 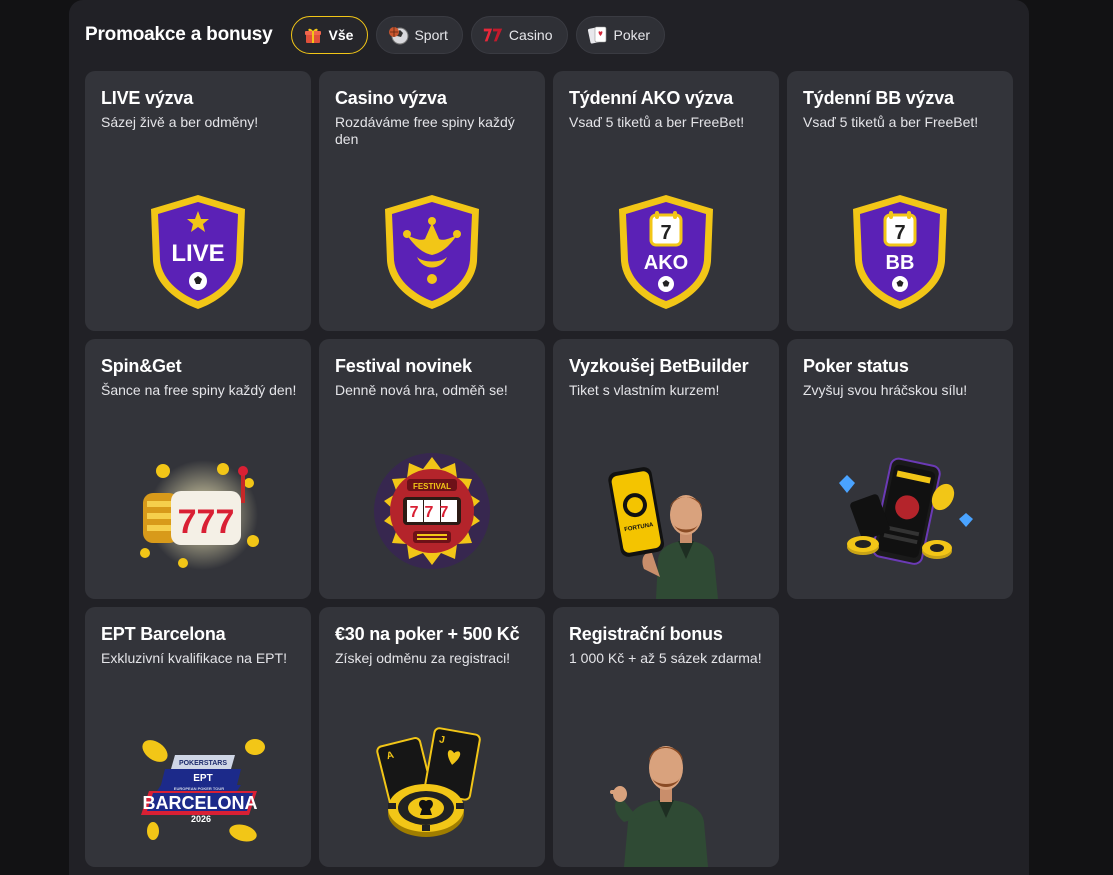 I want to click on card-title: EPT Barcelona, so click(x=163, y=634).